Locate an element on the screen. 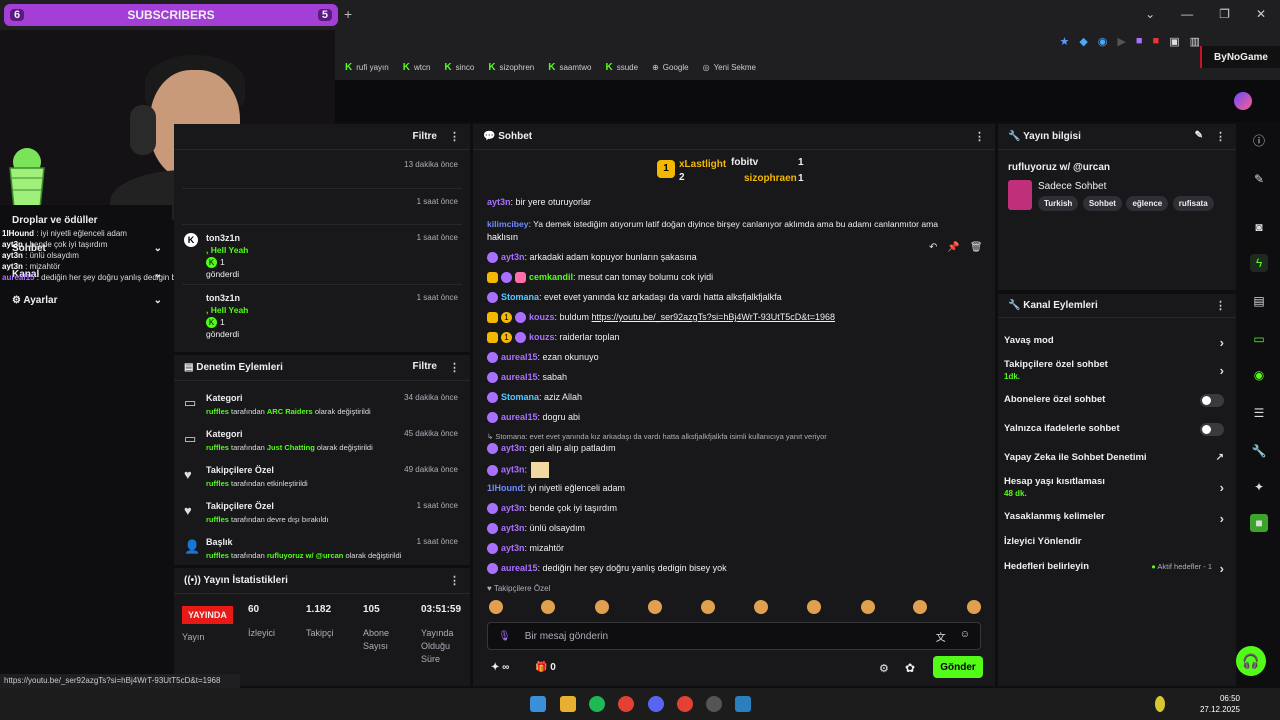 This screenshot has height=720, width=1280. extension-icon: ▣ is located at coordinates (1174, 41).